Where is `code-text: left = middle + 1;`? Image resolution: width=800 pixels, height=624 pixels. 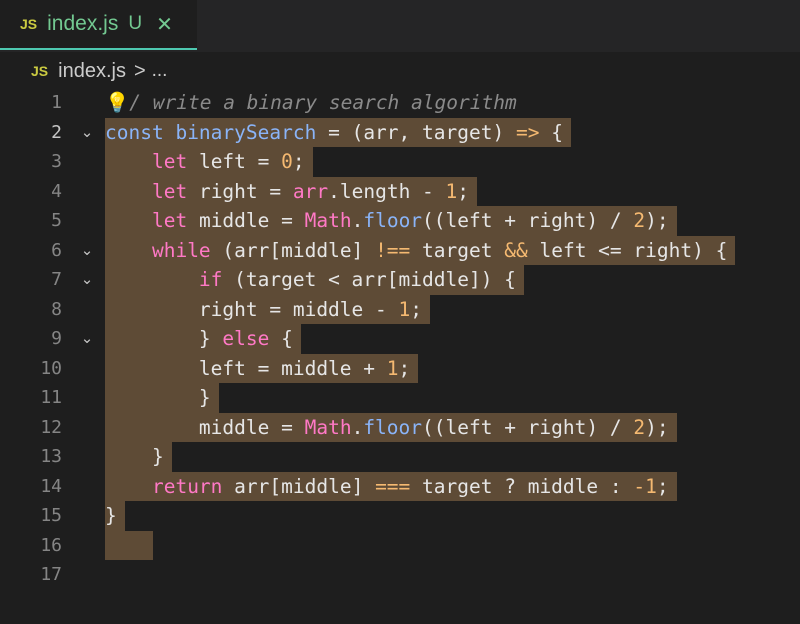 code-text: left = middle + 1; is located at coordinates (262, 368).